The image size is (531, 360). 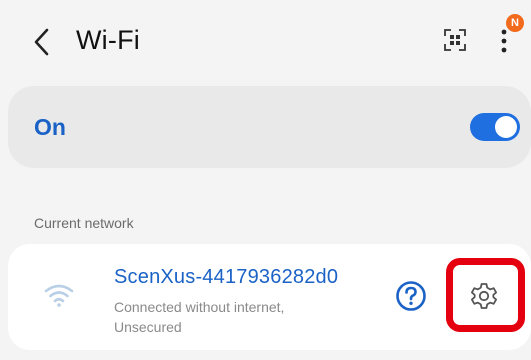 I want to click on wifi-icon, so click(x=59, y=295).